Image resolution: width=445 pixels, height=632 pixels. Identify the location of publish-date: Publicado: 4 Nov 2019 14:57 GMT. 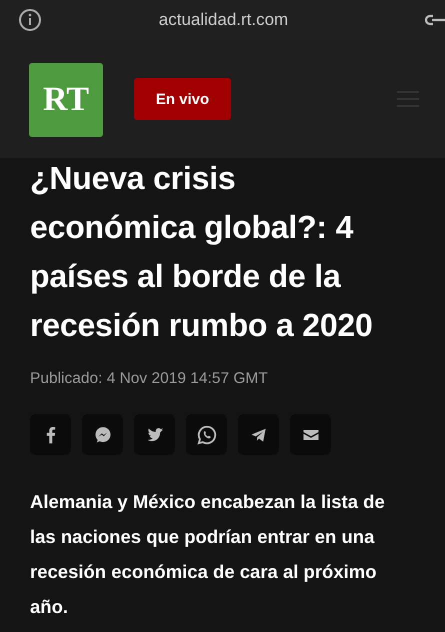
(149, 379).